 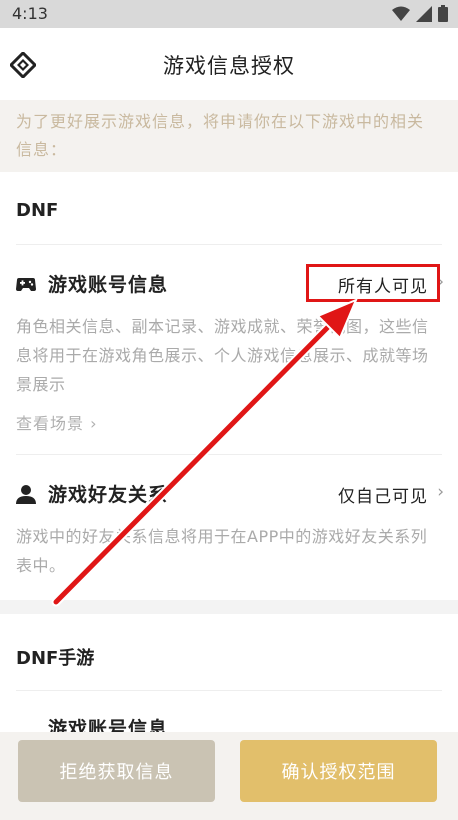 I want to click on confirm-button: 确认授权范围, so click(x=338, y=771).